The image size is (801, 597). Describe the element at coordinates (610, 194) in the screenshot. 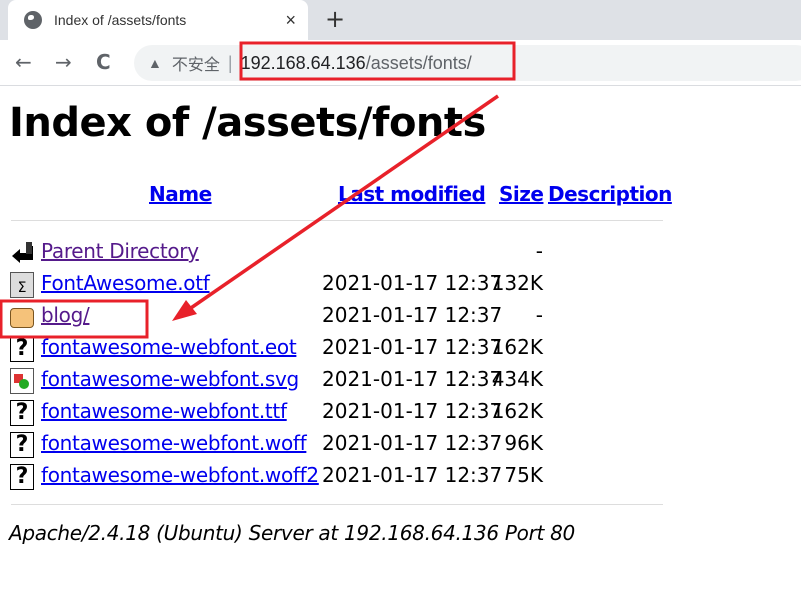

I see `sort-by-description-link: Description` at that location.